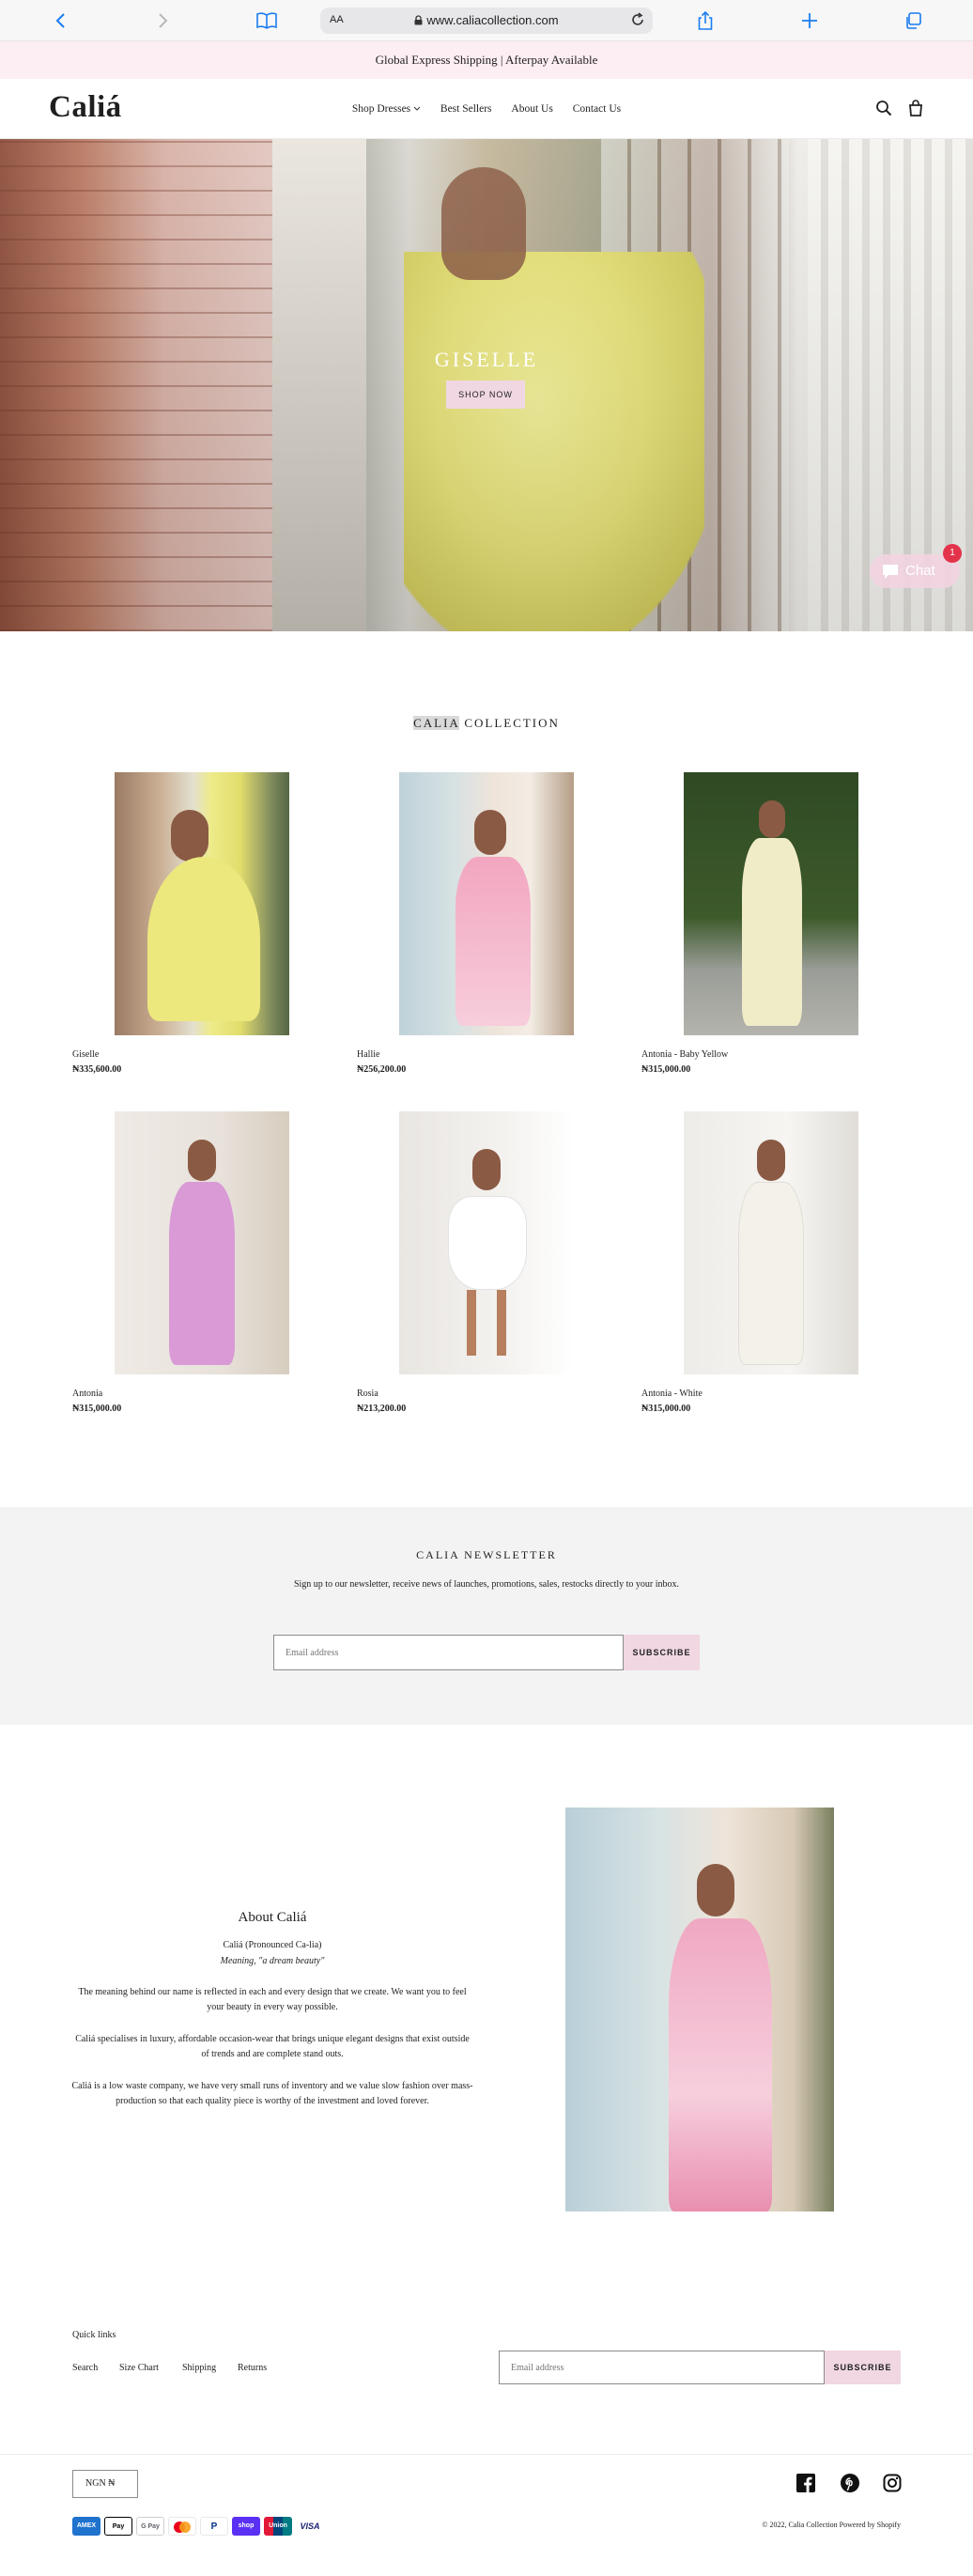  Describe the element at coordinates (486, 360) in the screenshot. I see `hero-title: GISELLE` at that location.